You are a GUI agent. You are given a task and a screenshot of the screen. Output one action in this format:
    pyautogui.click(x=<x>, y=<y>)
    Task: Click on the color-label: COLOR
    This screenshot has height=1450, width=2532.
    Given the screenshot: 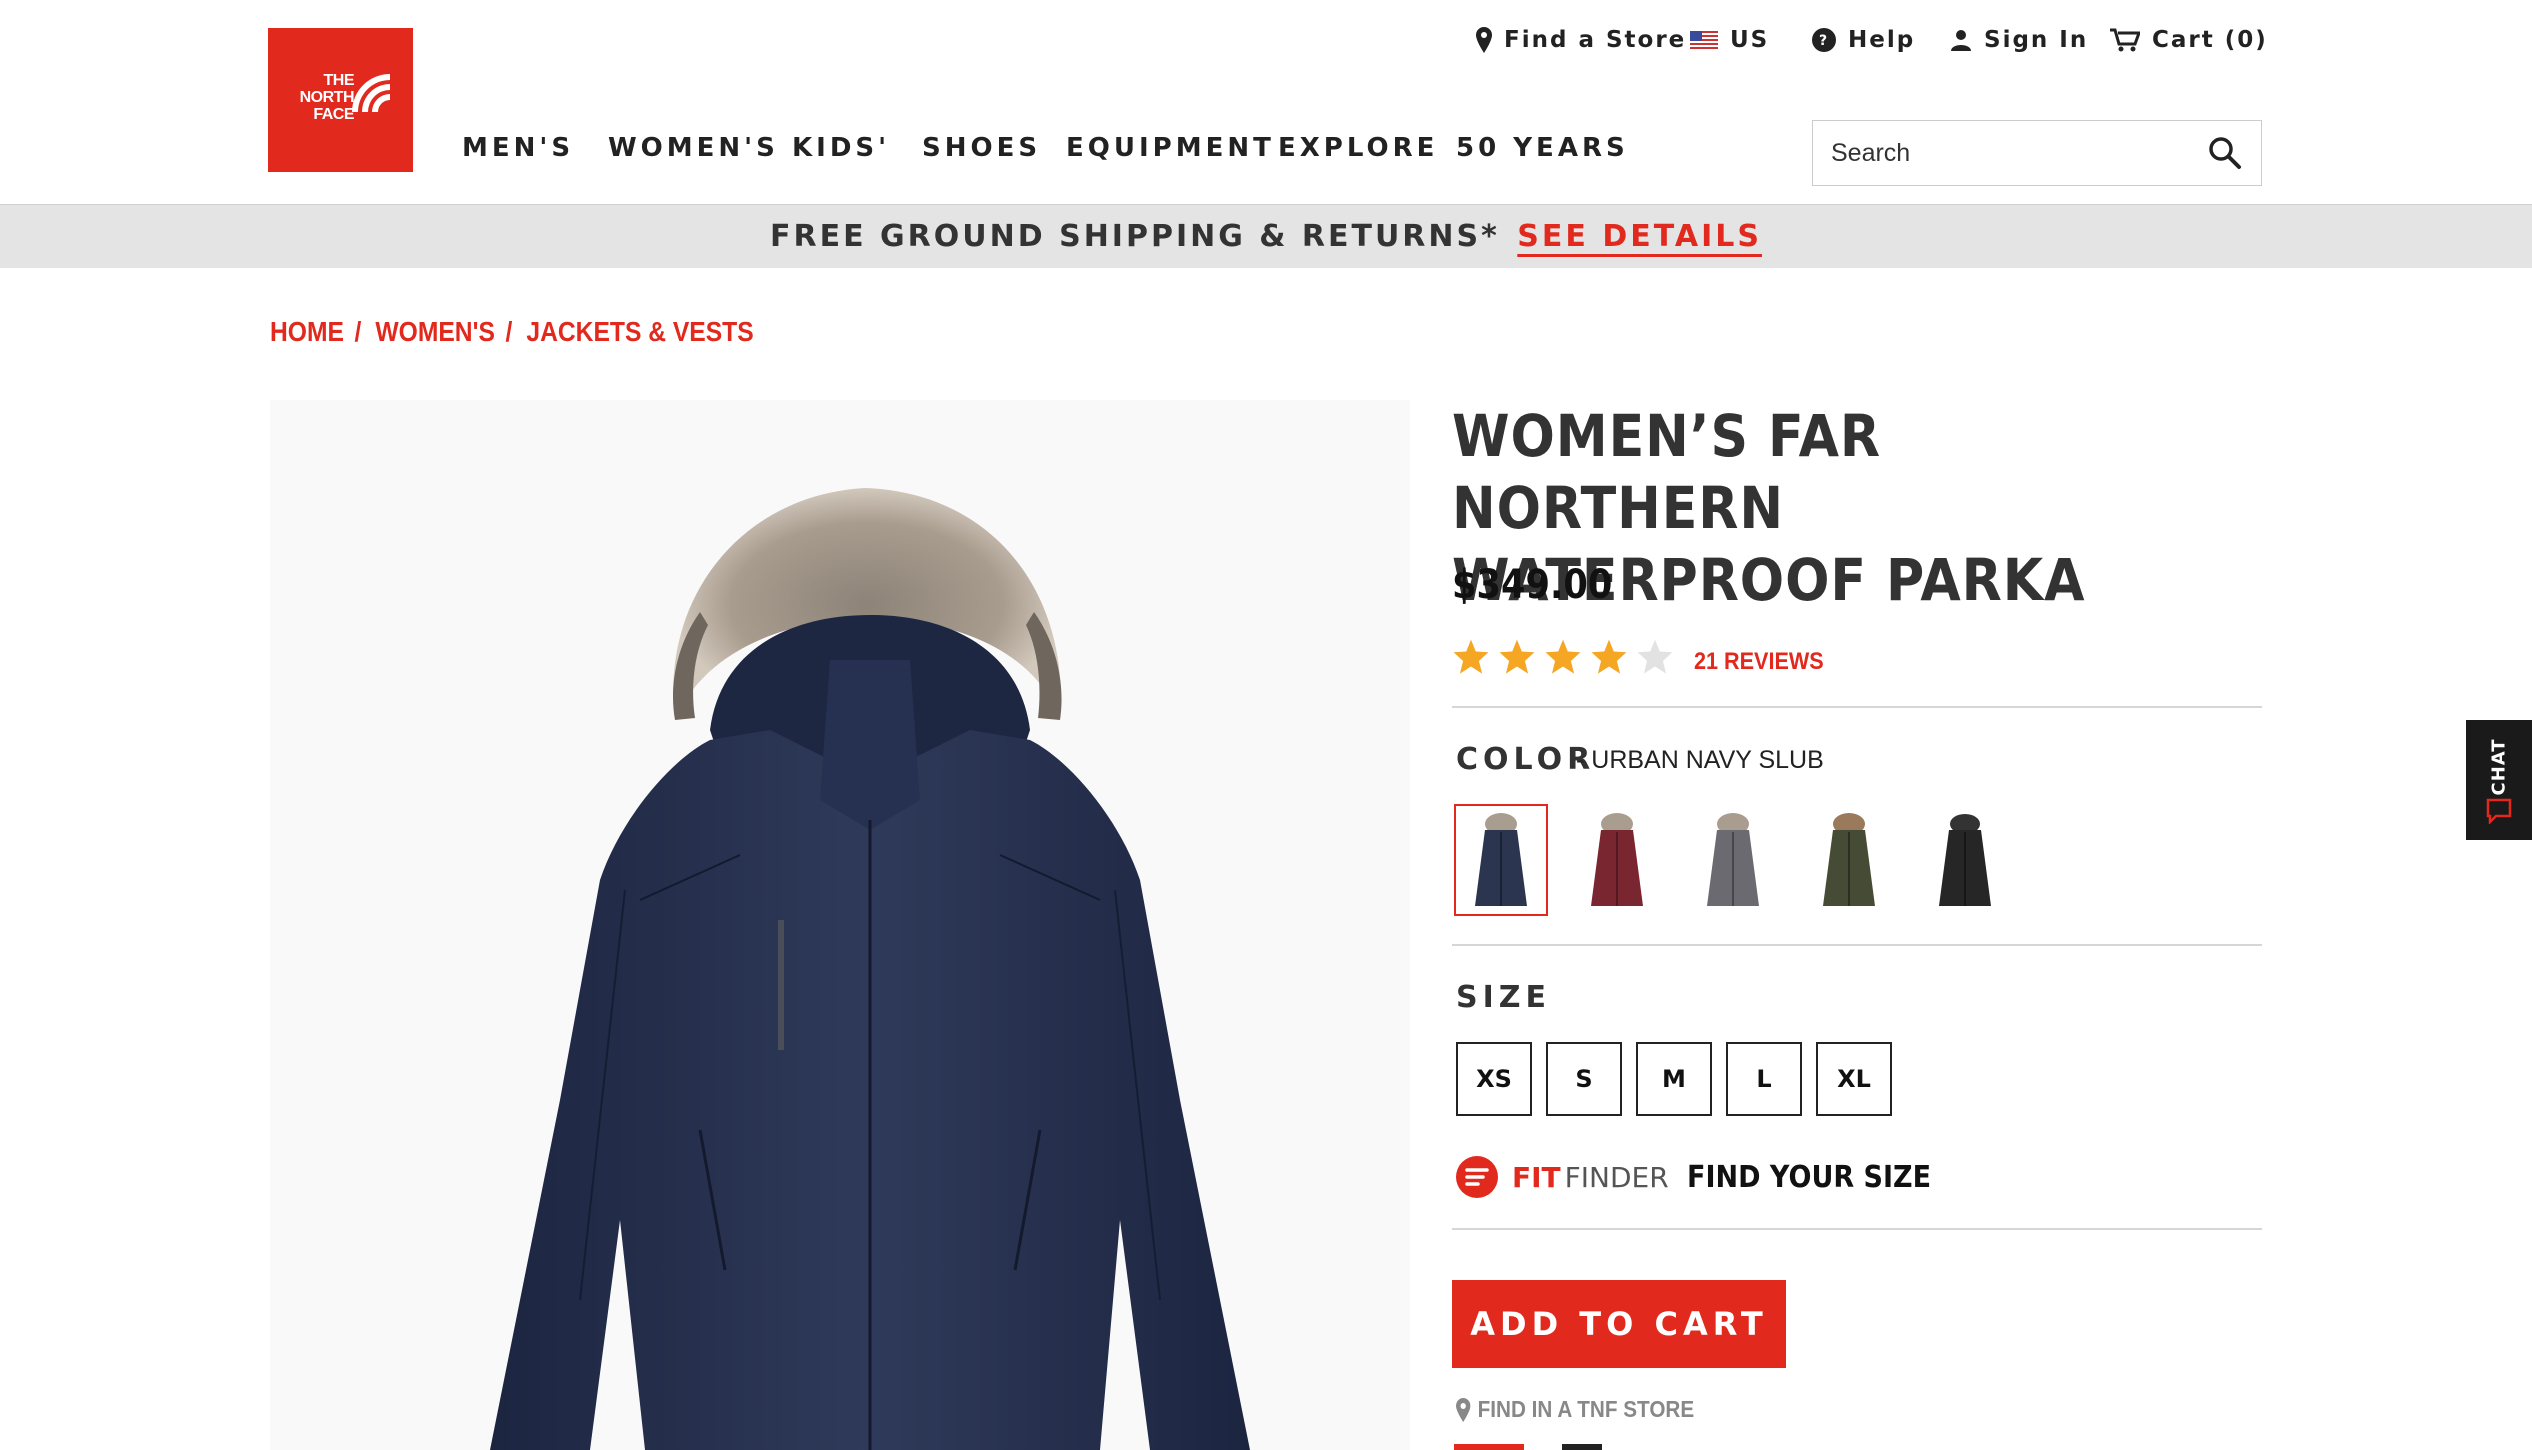 What is the action you would take?
    pyautogui.click(x=1526, y=759)
    